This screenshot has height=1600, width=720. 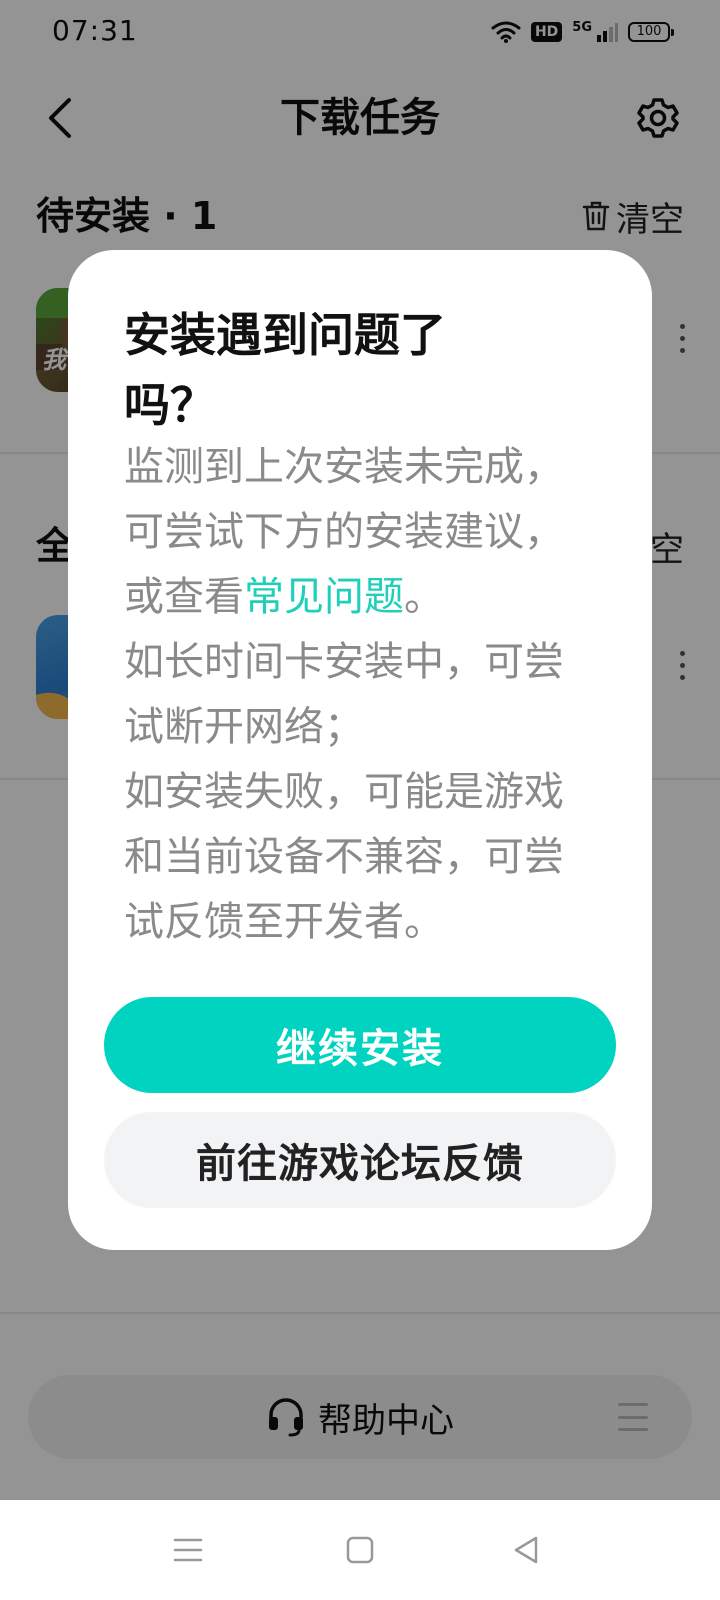 I want to click on back-triangle-icon, so click(x=526, y=1550).